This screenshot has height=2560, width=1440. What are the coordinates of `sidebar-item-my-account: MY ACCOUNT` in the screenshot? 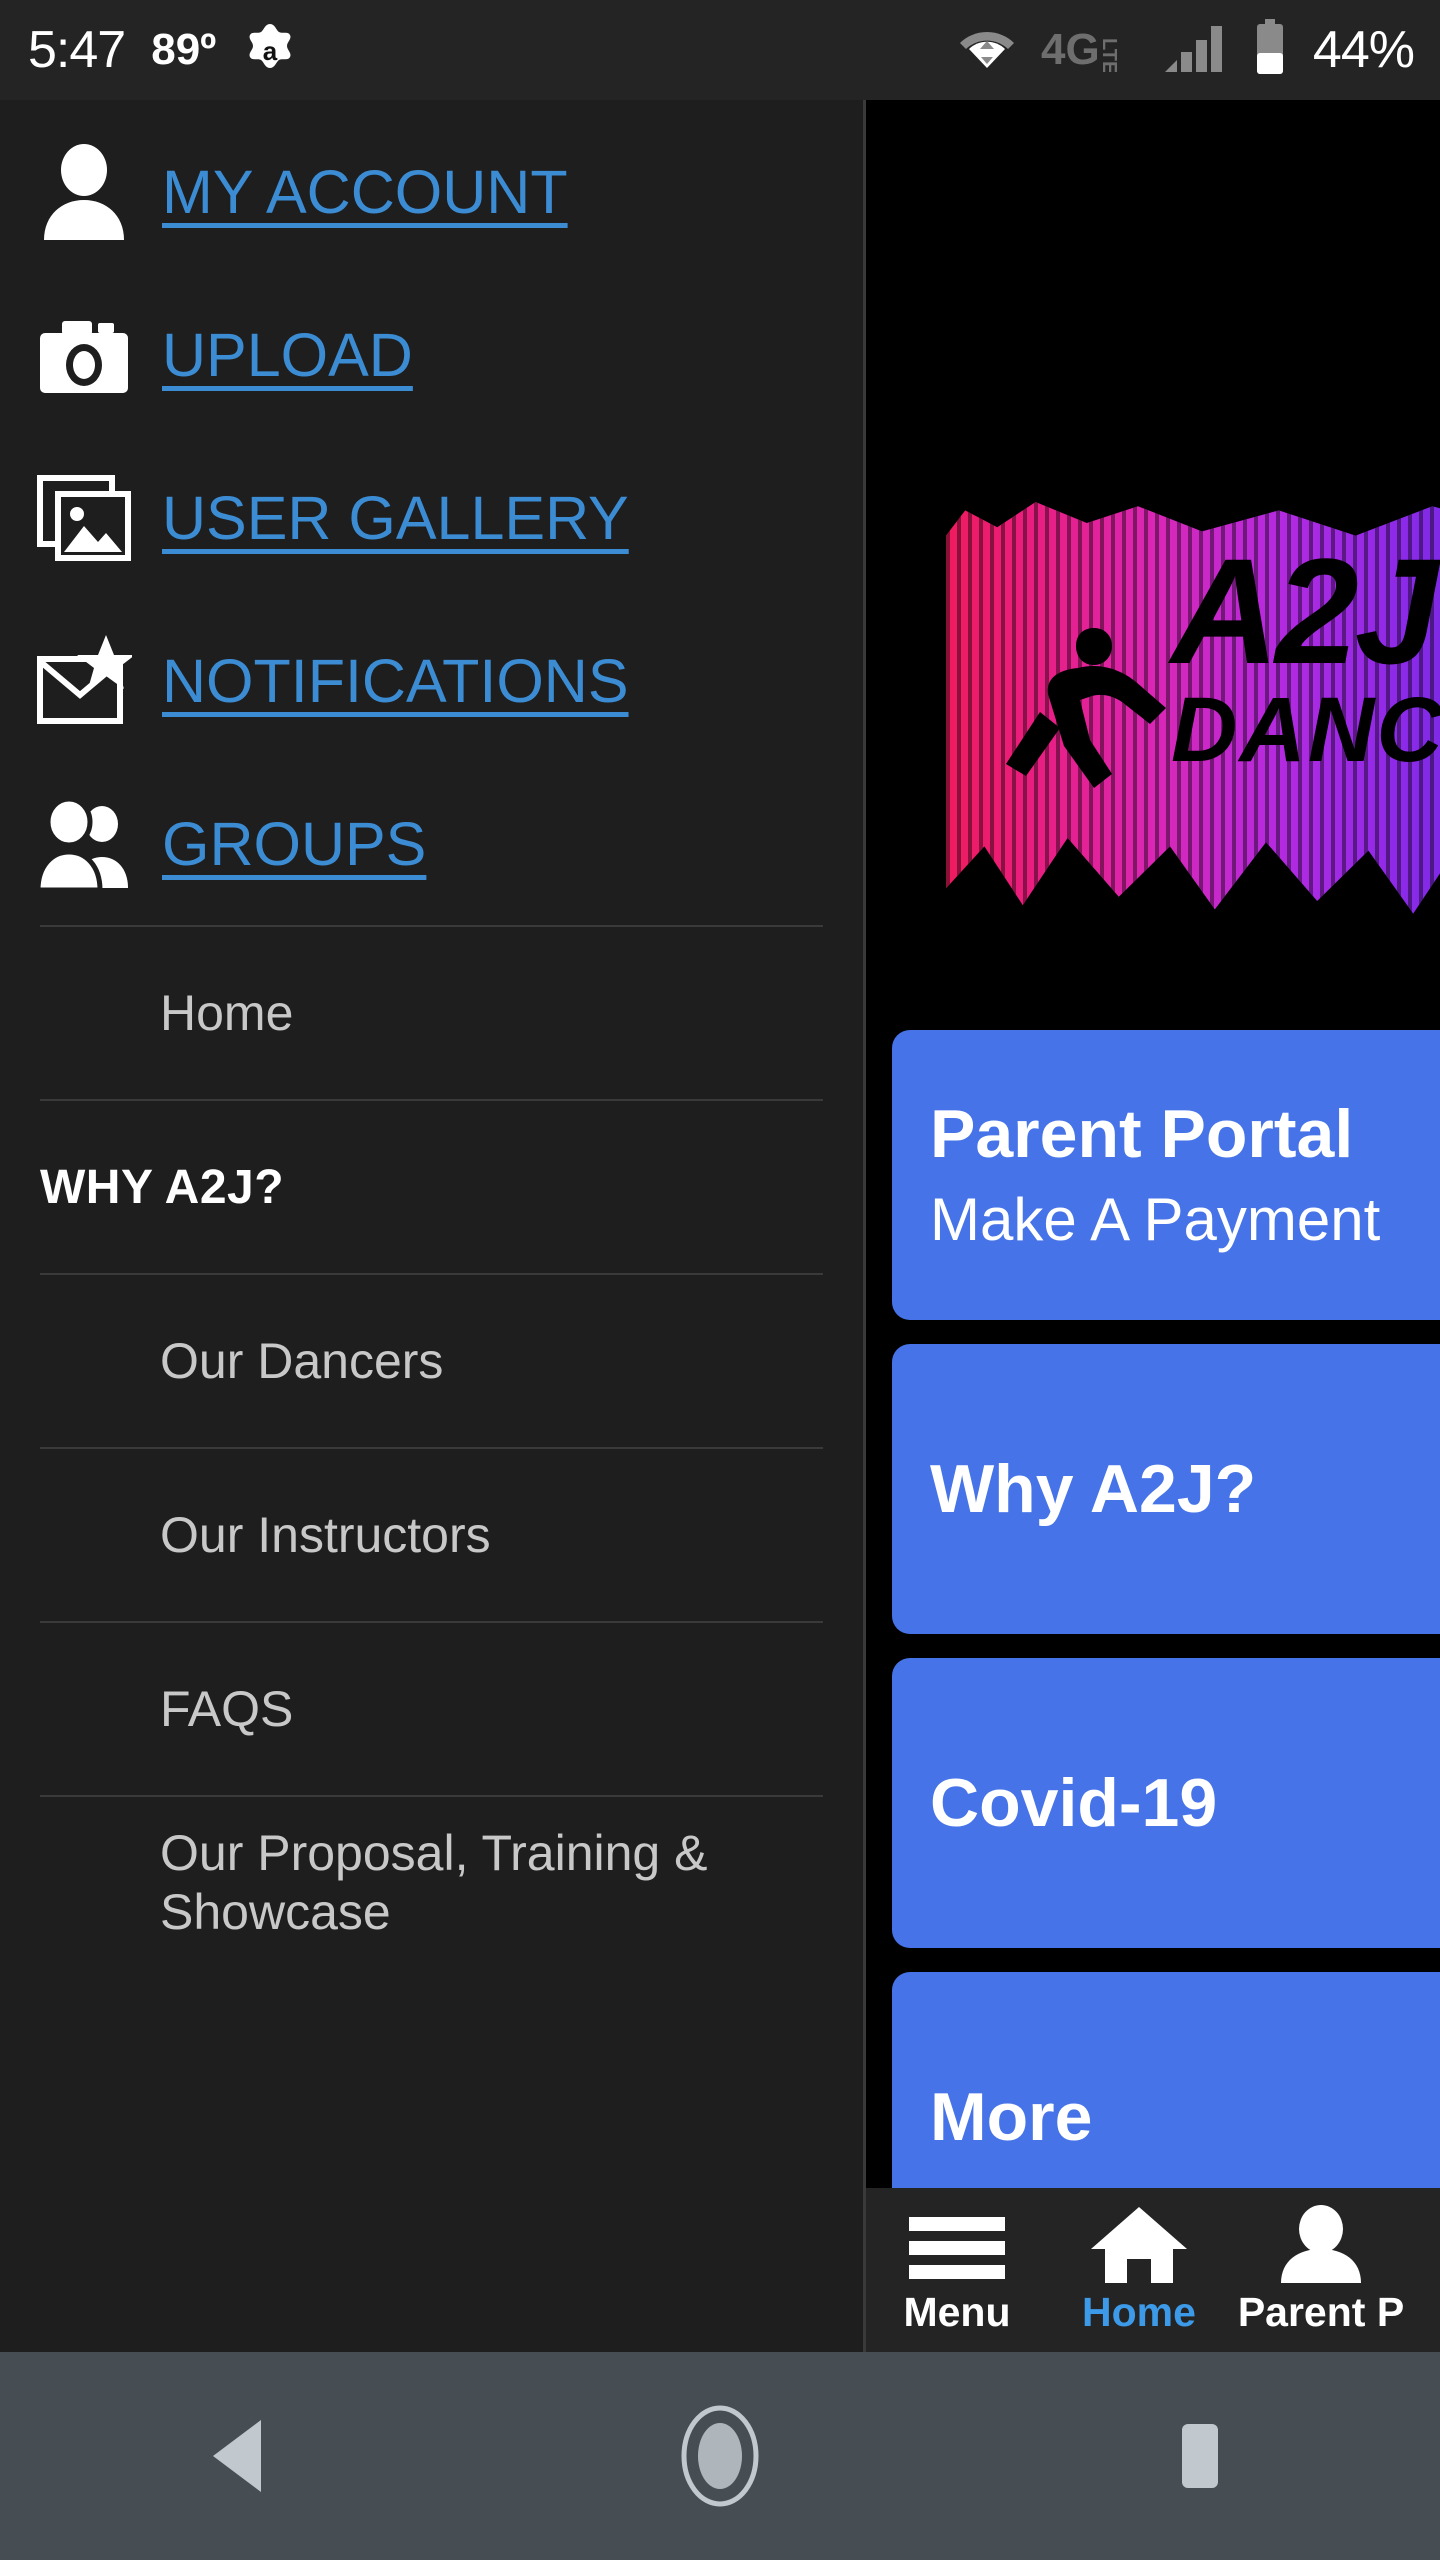 It's located at (431, 191).